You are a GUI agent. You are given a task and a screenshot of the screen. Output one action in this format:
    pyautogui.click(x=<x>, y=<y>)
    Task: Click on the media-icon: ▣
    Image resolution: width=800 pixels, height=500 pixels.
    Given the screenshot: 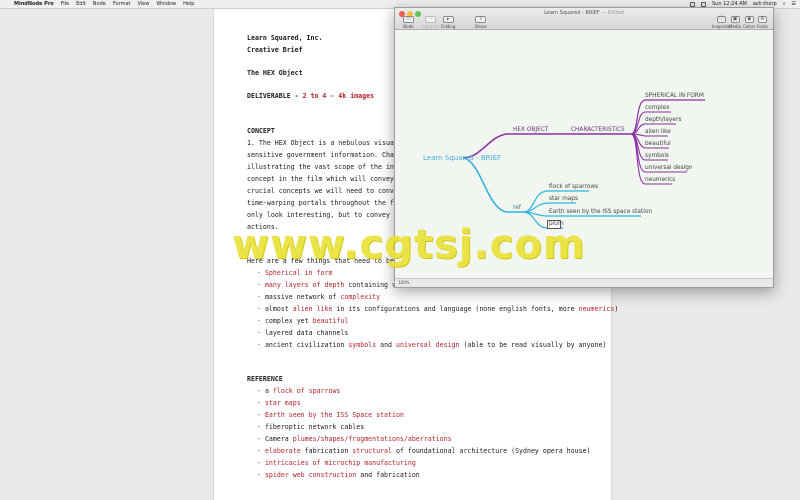 What is the action you would take?
    pyautogui.click(x=735, y=19)
    